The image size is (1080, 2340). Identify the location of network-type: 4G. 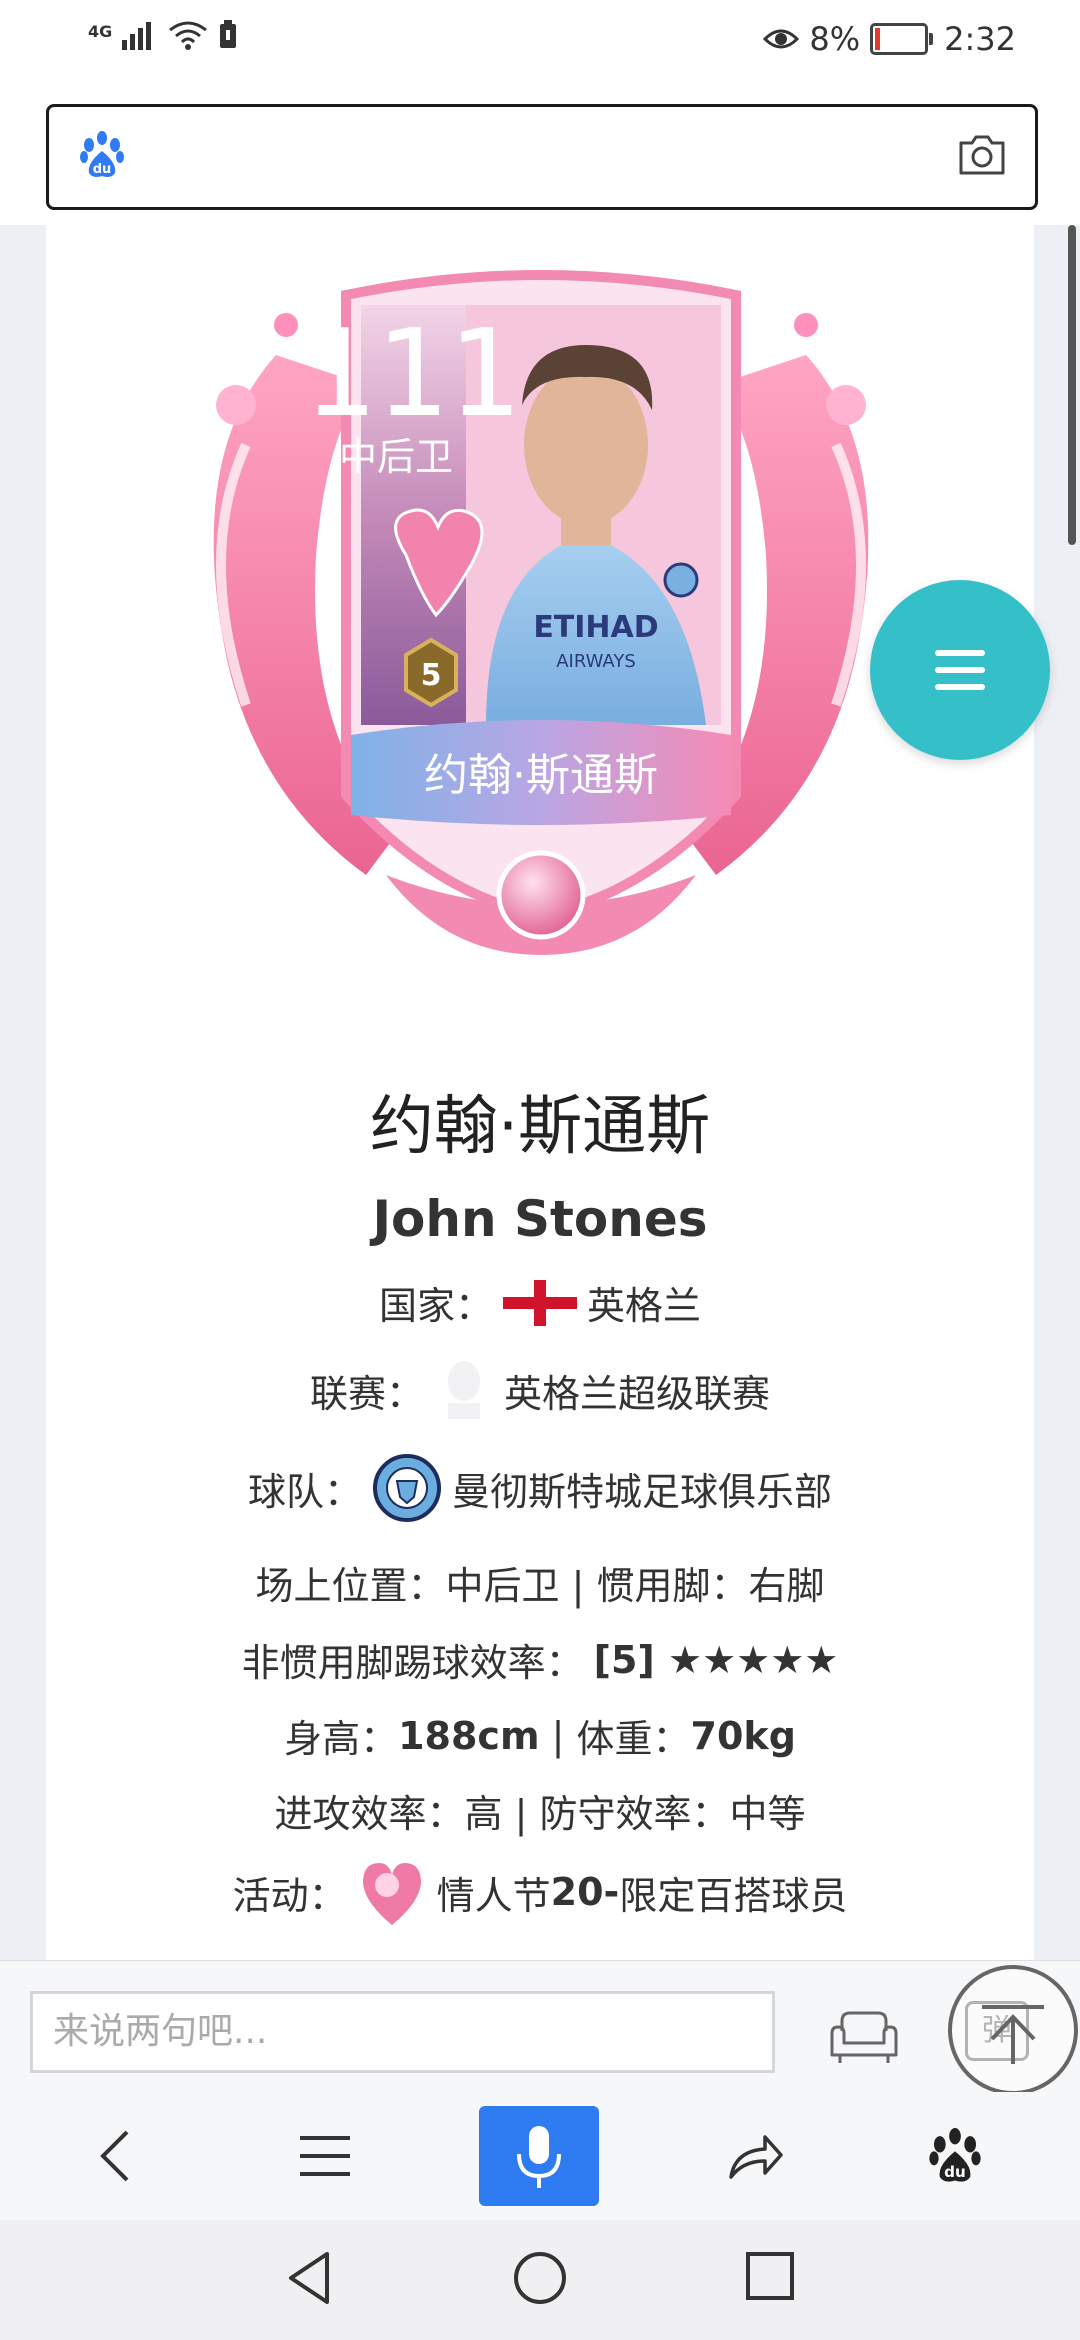
(100, 31).